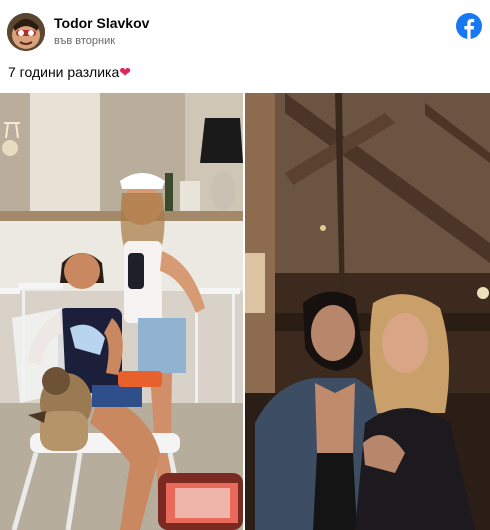 This screenshot has width=490, height=530. I want to click on post-header: Todor Slavkov във вторник, so click(245, 30).